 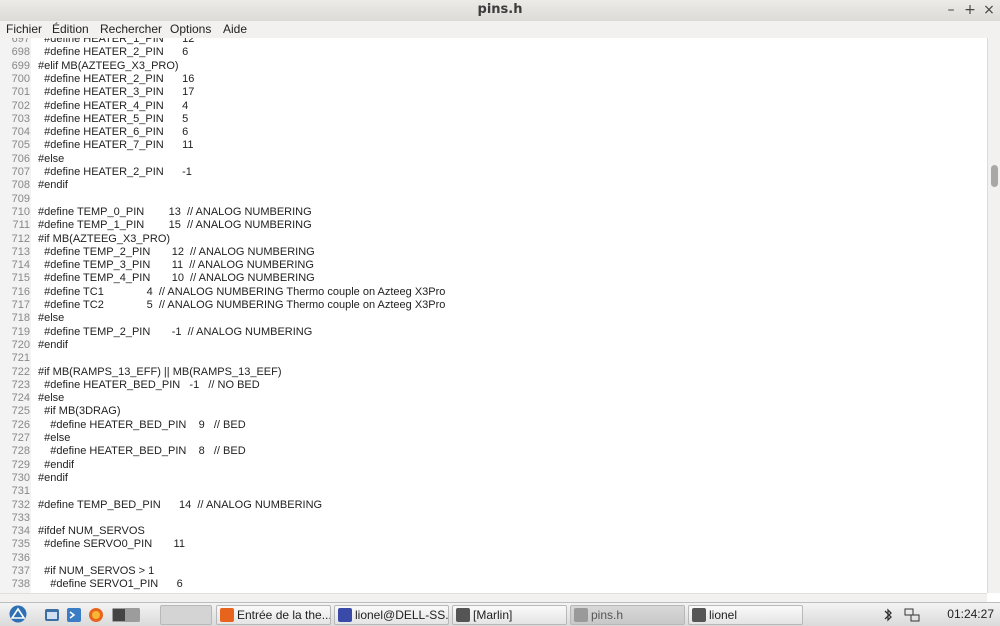 What do you see at coordinates (20, 331) in the screenshot?
I see `line-number: 719` at bounding box center [20, 331].